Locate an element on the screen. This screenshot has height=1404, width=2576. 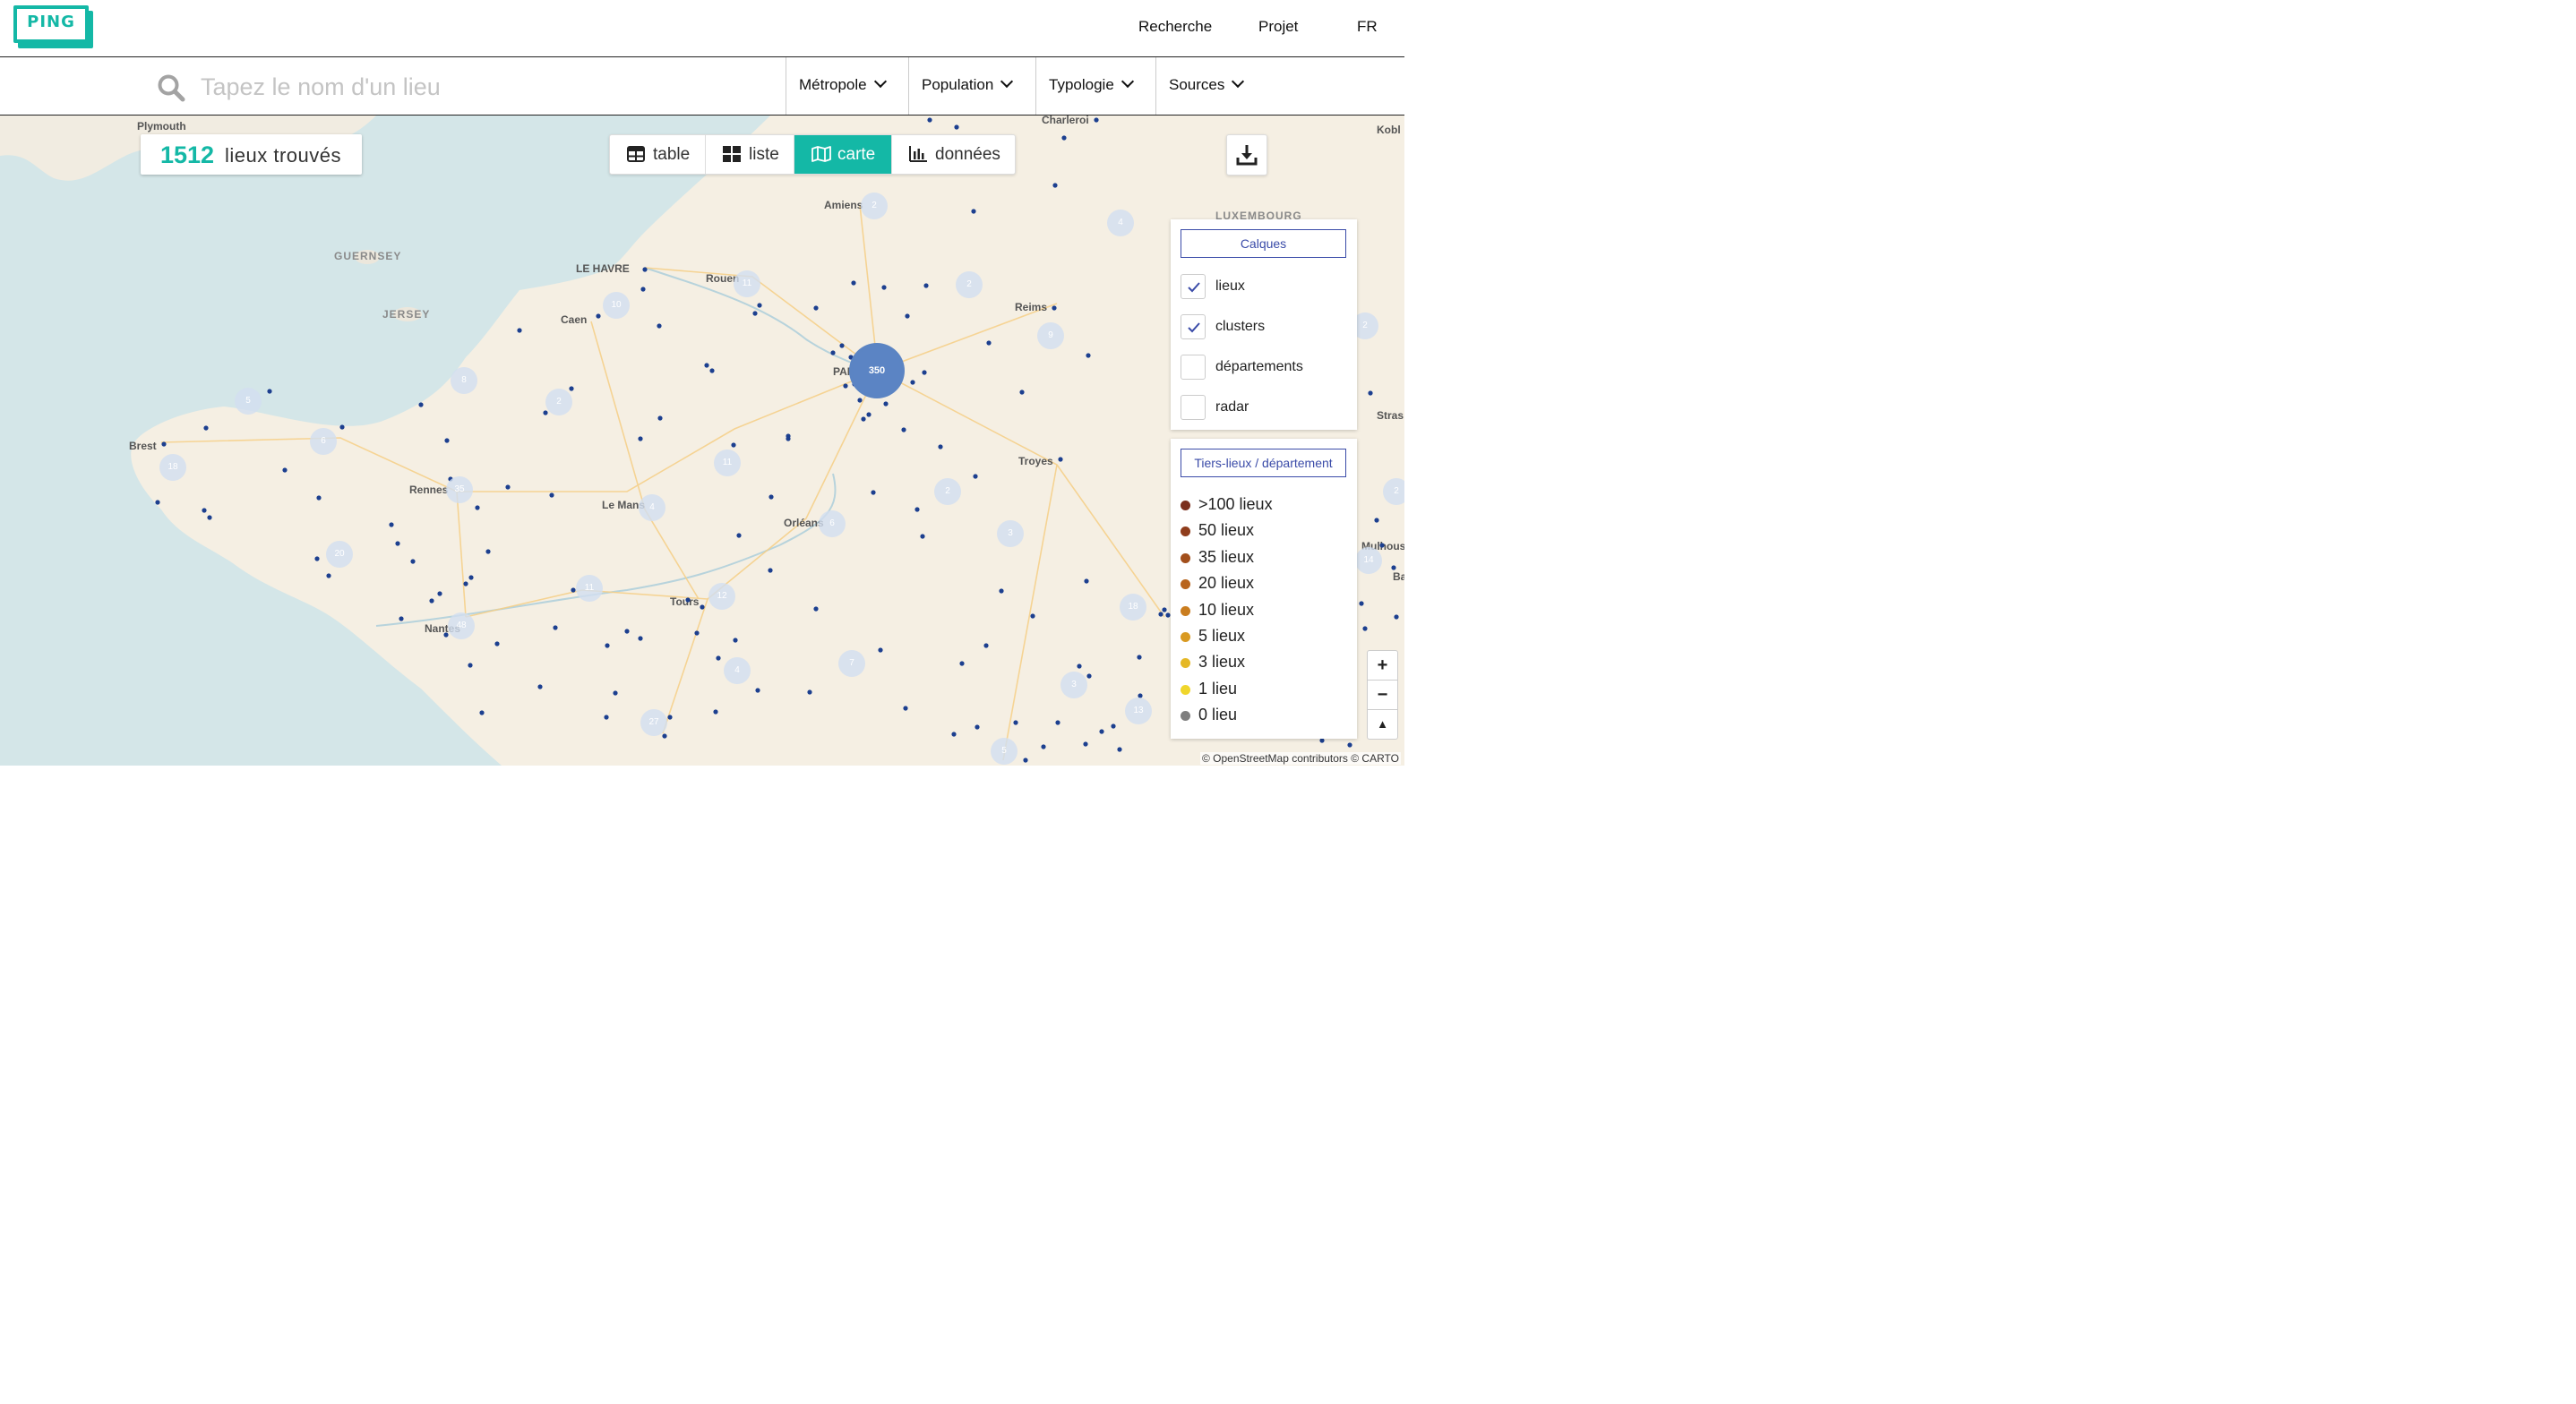
filter-population: Population is located at coordinates (971, 86).